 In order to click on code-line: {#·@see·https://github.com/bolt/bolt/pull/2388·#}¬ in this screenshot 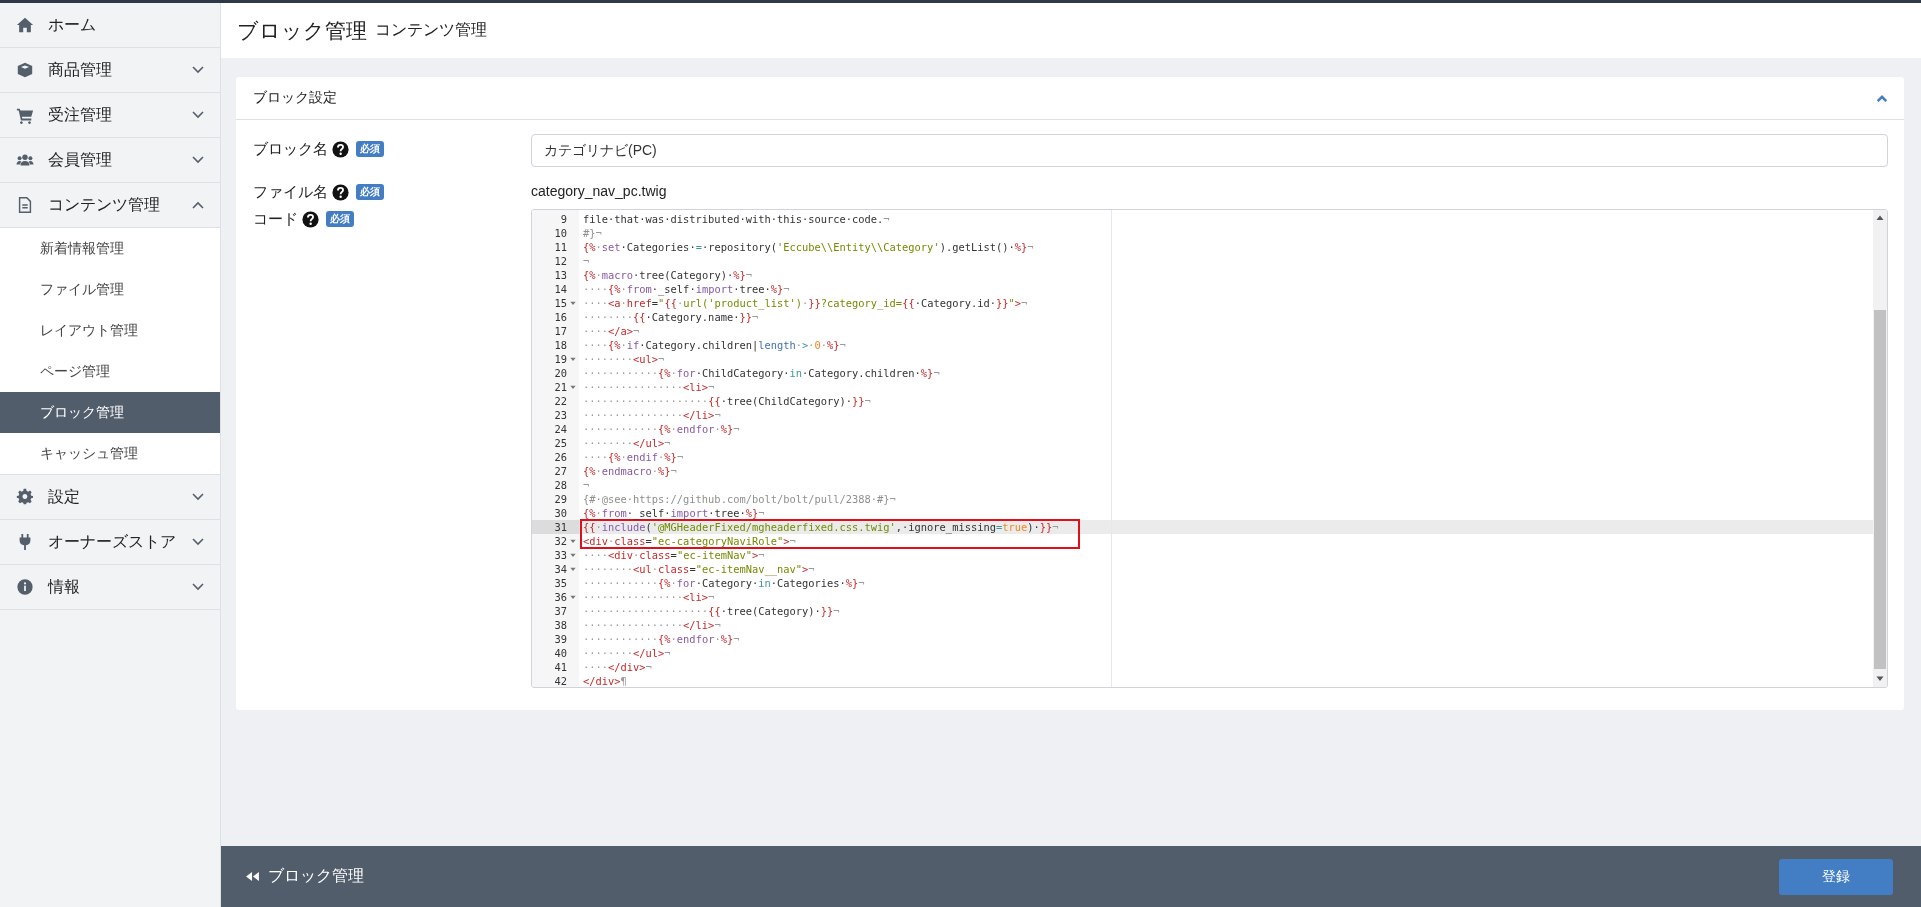, I will do `click(739, 499)`.